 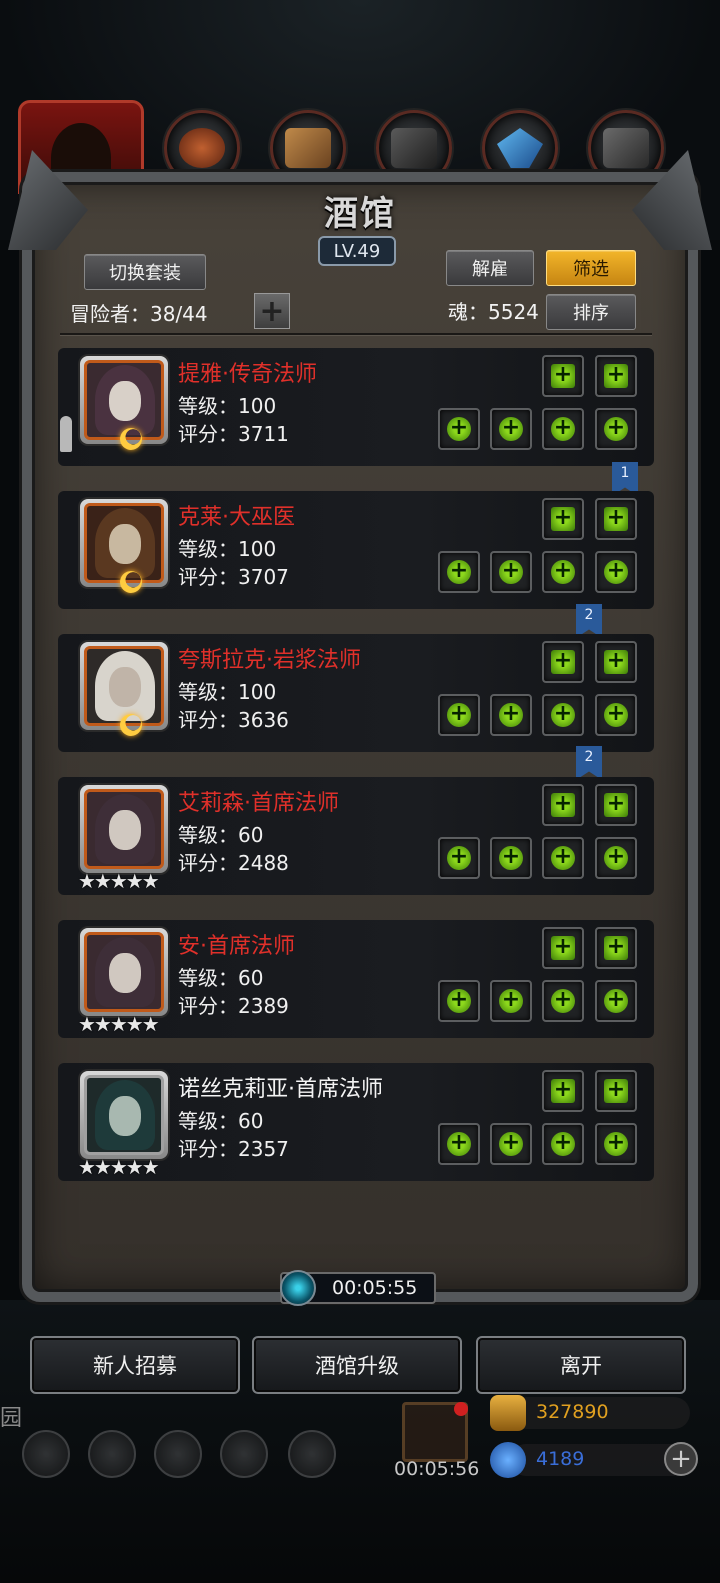 I want to click on tavern-level-badge: LV.49, so click(x=357, y=251).